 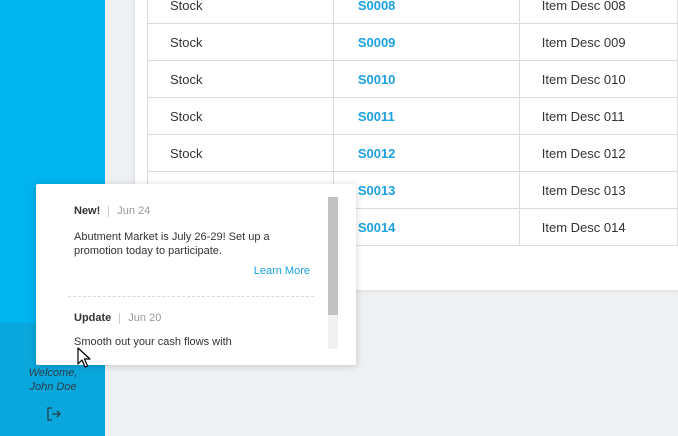 What do you see at coordinates (85, 358) in the screenshot?
I see `mouse-cursor-icon` at bounding box center [85, 358].